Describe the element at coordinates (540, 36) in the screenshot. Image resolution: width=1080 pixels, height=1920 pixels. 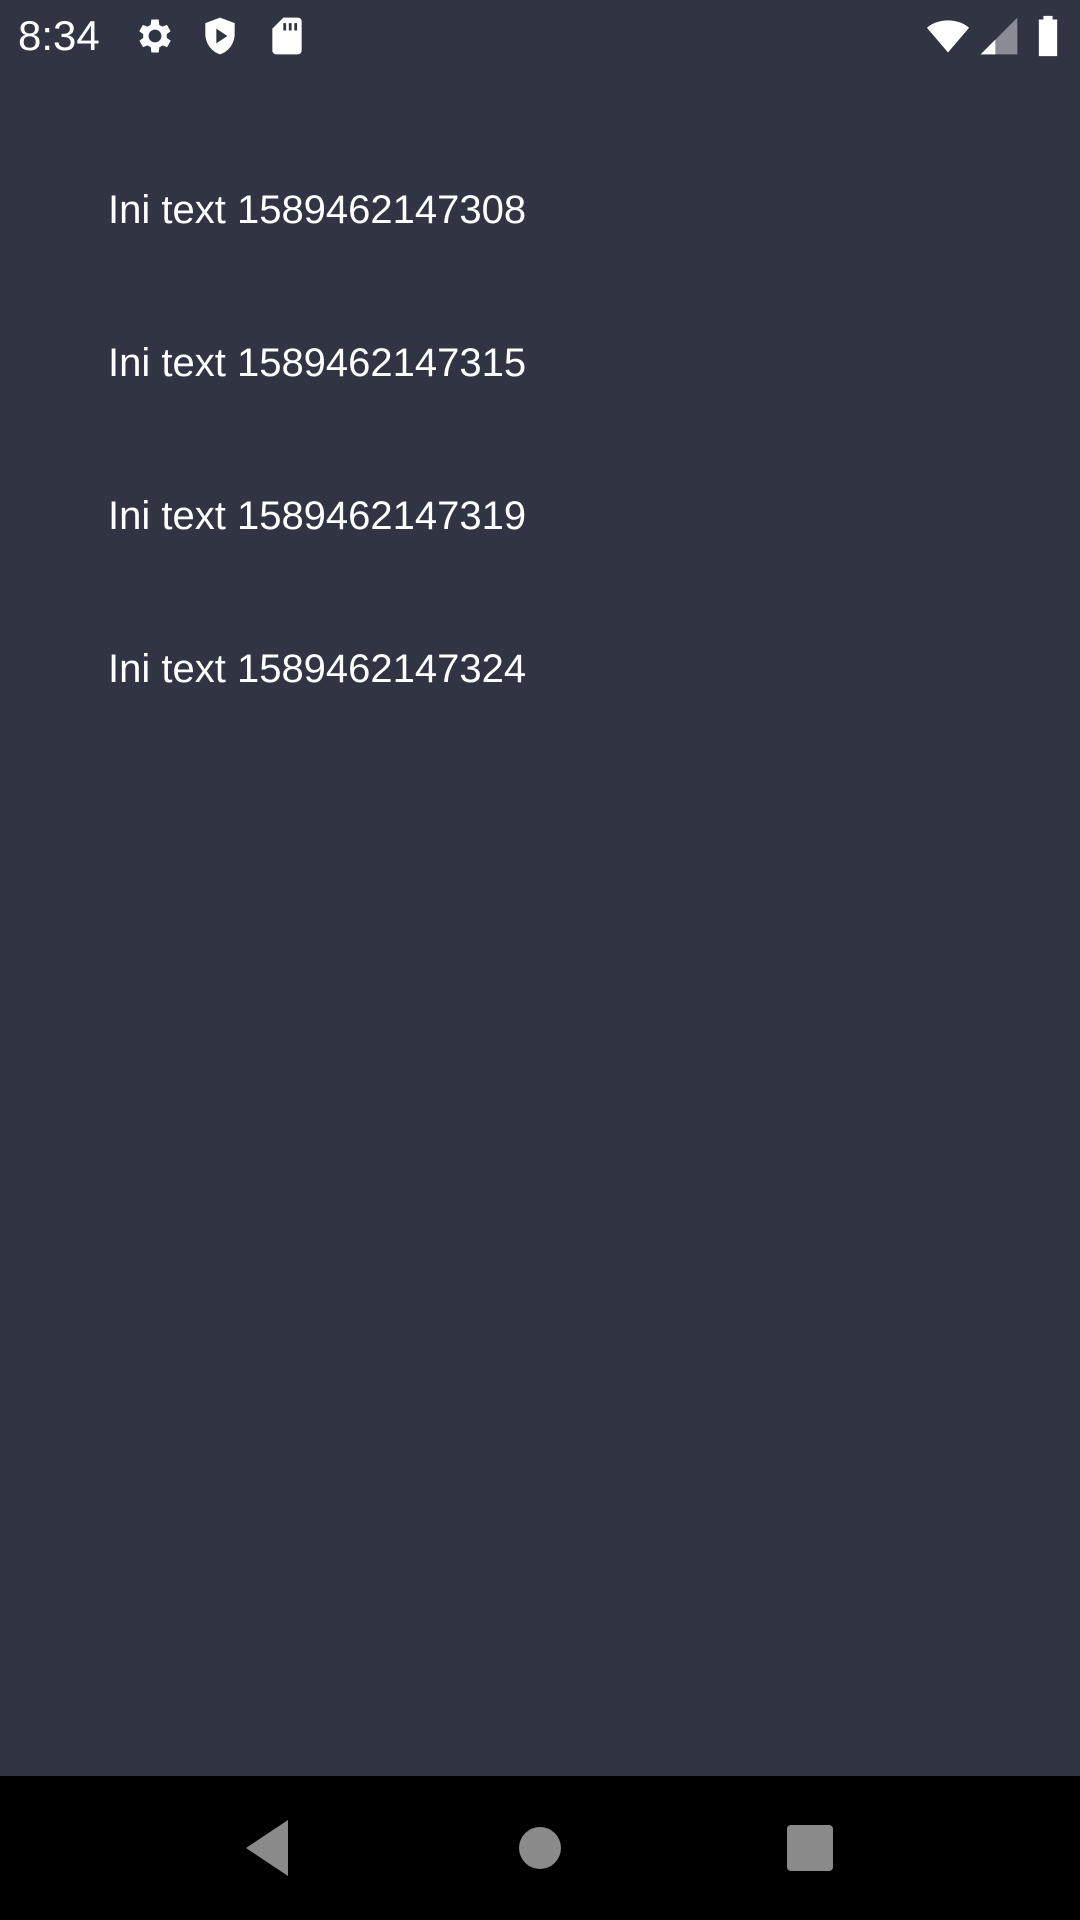
I see `status-bar: 8:34` at that location.